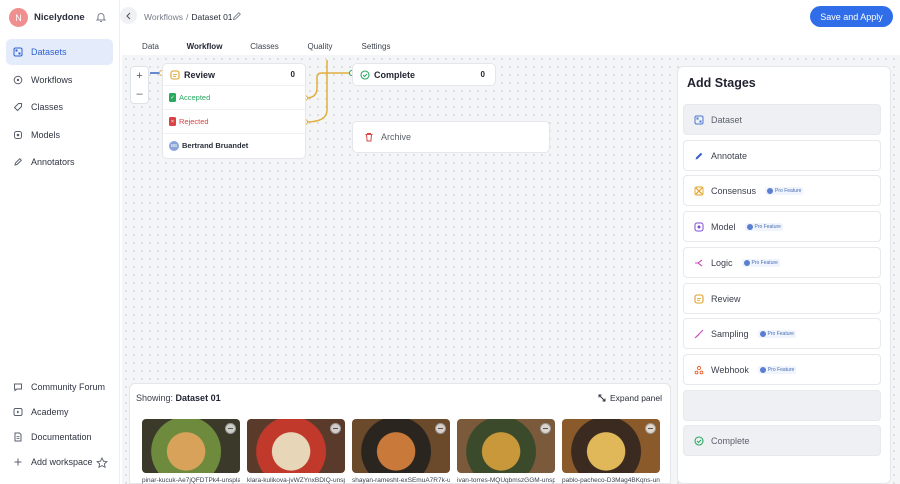 The image size is (900, 484). I want to click on sidebar-item-classes: Classes, so click(59, 107).